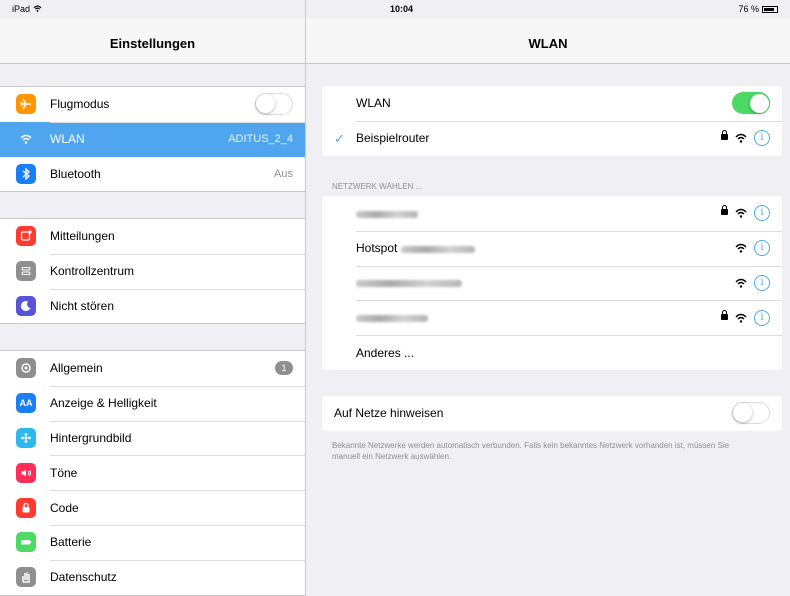 The image size is (790, 596). What do you see at coordinates (26, 173) in the screenshot?
I see `bluetooth-icon` at bounding box center [26, 173].